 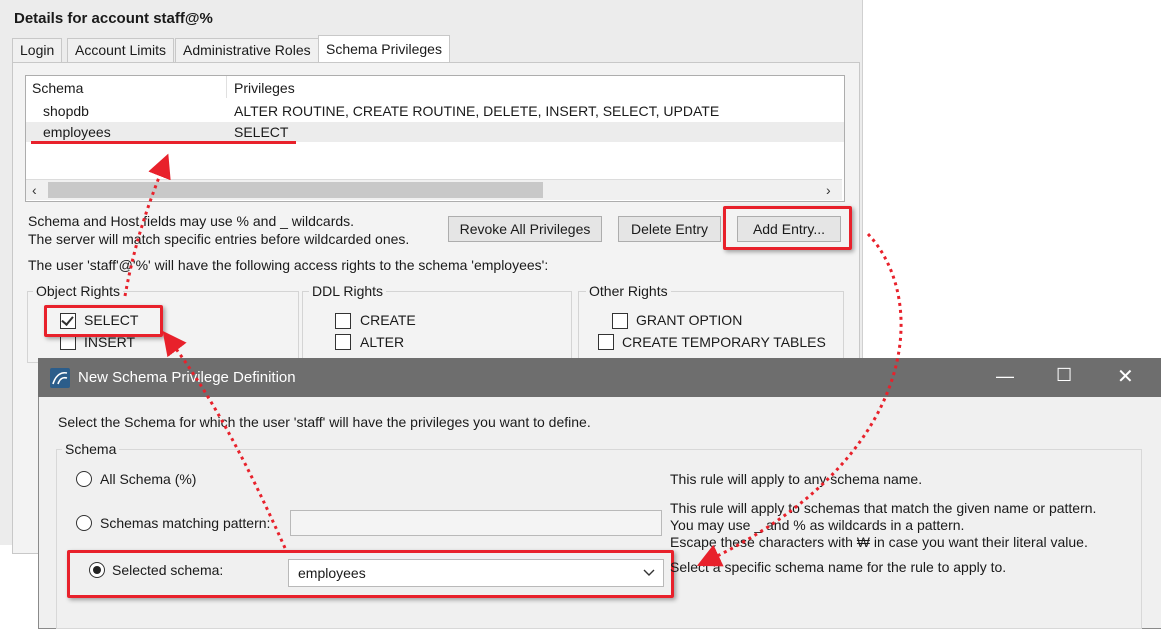 What do you see at coordinates (799, 399) in the screenshot?
I see `arrow-add-entry-to-selected-schema` at bounding box center [799, 399].